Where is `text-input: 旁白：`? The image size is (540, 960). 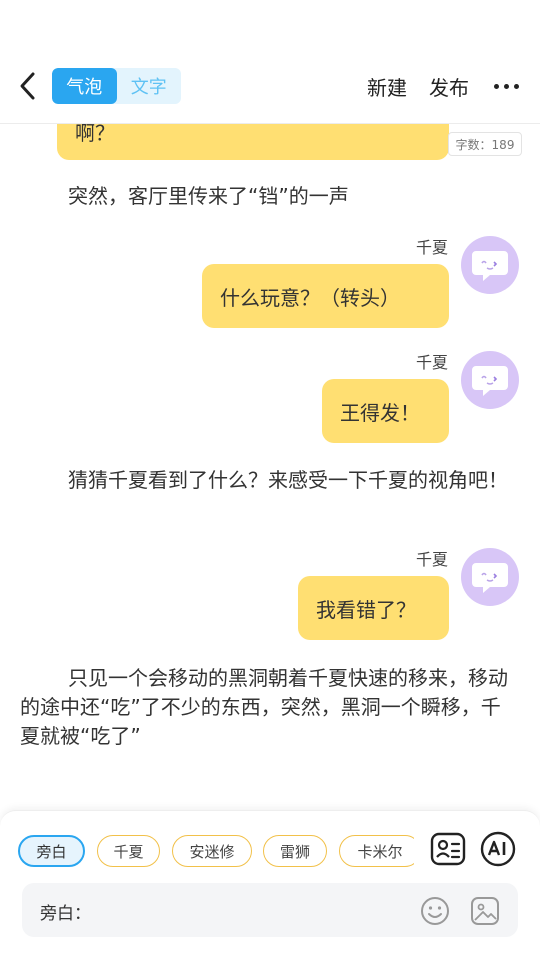
text-input: 旁白： is located at coordinates (270, 910).